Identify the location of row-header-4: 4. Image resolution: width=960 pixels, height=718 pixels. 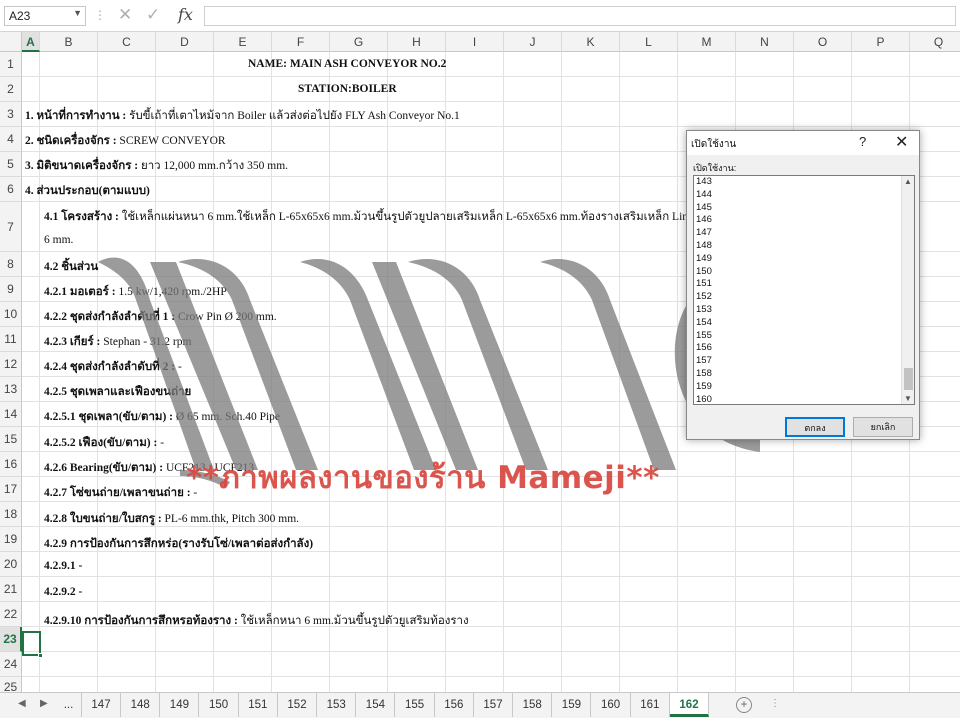
(11, 139).